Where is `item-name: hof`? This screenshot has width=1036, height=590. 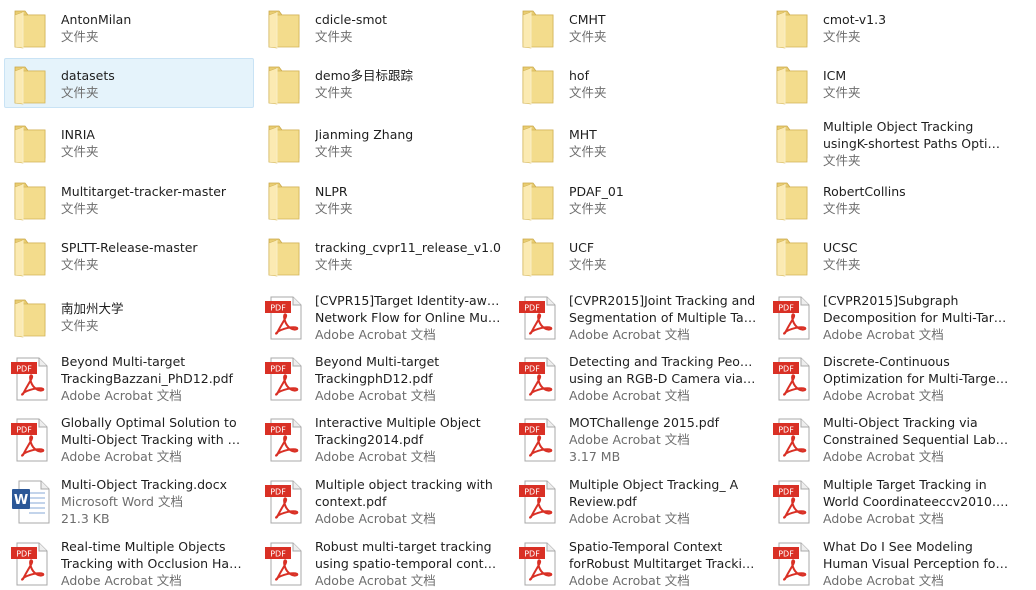
item-name: hof is located at coordinates (579, 75).